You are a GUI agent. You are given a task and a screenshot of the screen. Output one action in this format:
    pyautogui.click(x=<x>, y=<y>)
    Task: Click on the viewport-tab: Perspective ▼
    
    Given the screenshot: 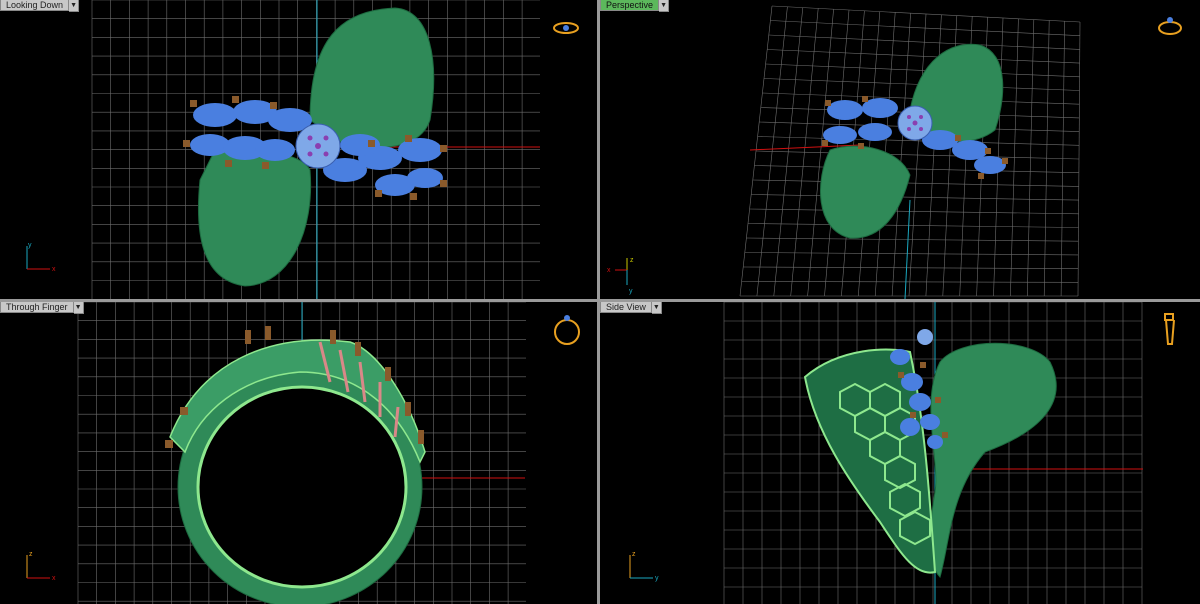 What is the action you would take?
    pyautogui.click(x=635, y=6)
    